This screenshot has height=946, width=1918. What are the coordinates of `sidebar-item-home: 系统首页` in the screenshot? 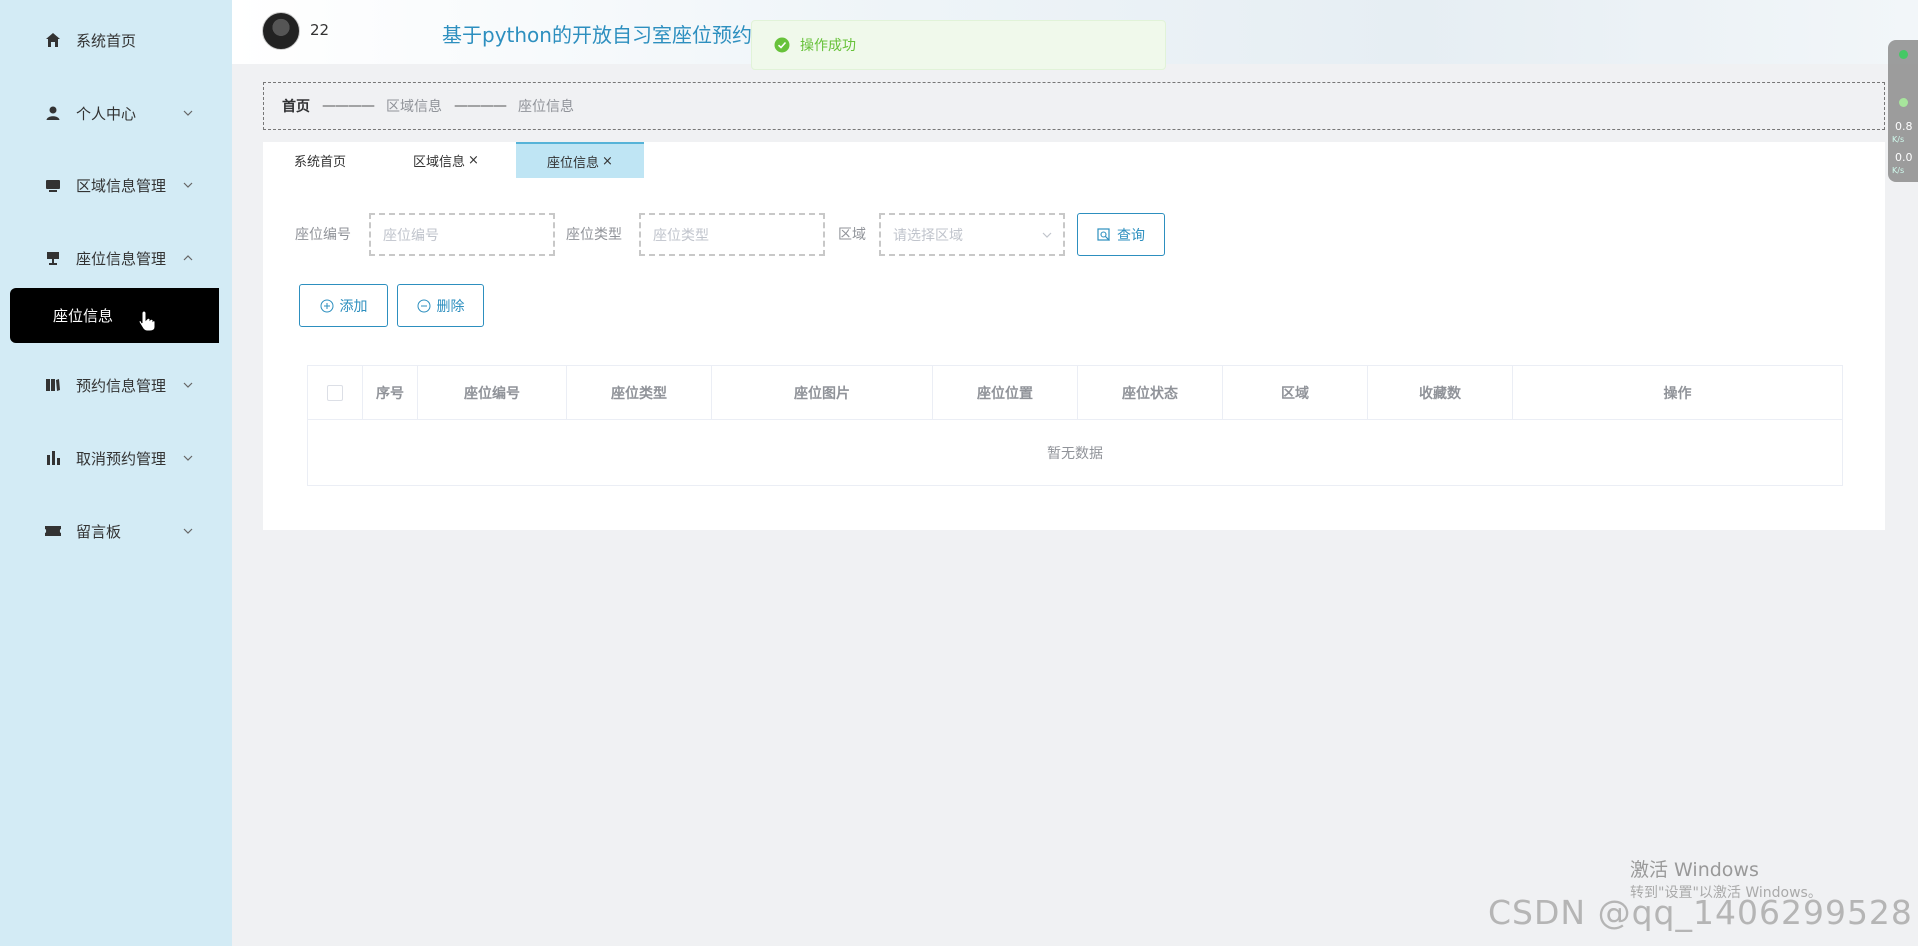 It's located at (116, 40).